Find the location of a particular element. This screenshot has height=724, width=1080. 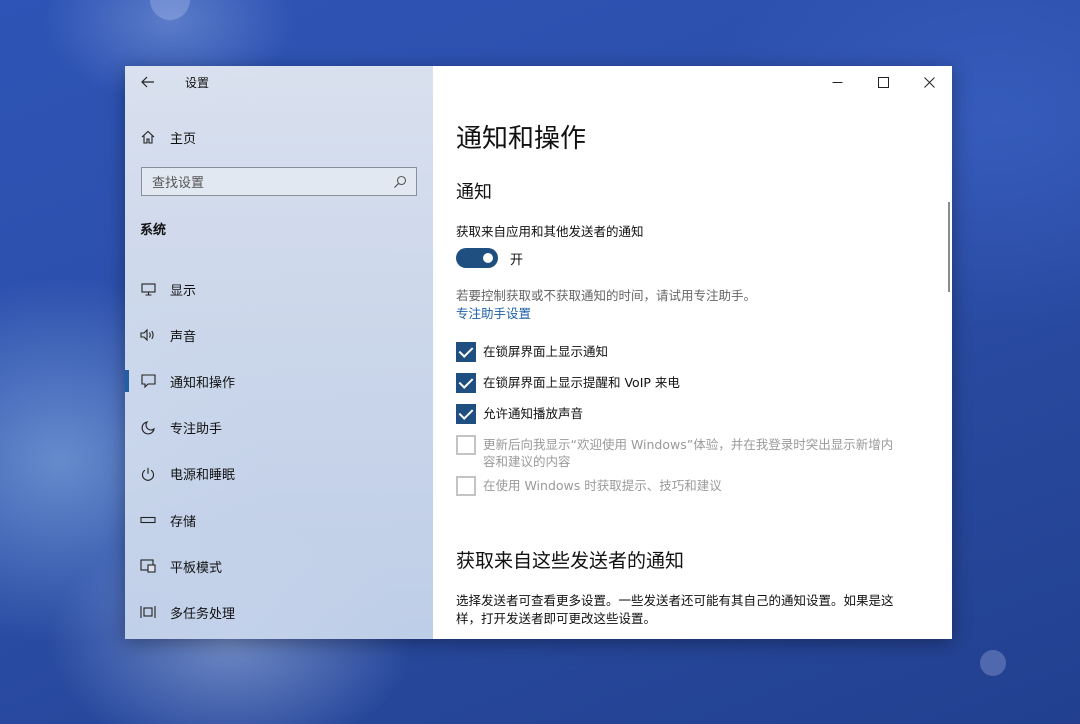

page-title: 通知和操作 is located at coordinates (521, 139).